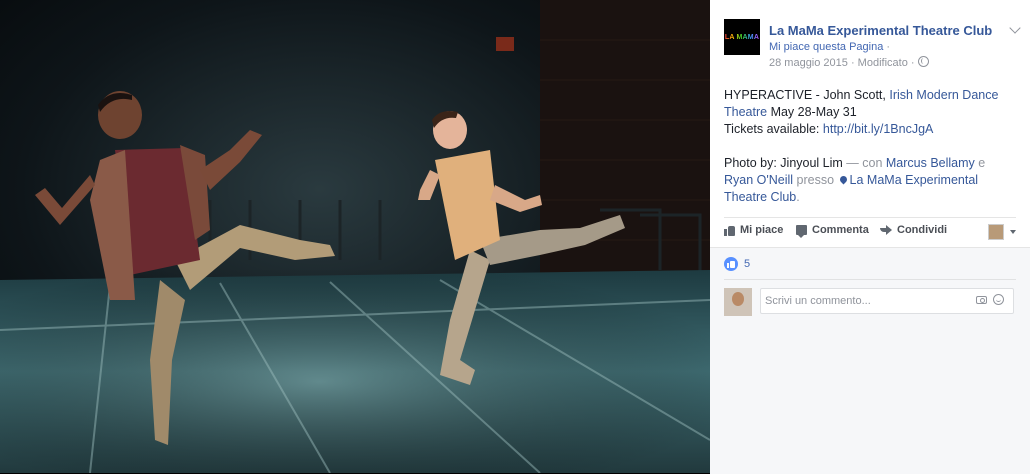 The height and width of the screenshot is (474, 1030). What do you see at coordinates (881, 63) in the screenshot?
I see `edited-label: · Modificato ·` at bounding box center [881, 63].